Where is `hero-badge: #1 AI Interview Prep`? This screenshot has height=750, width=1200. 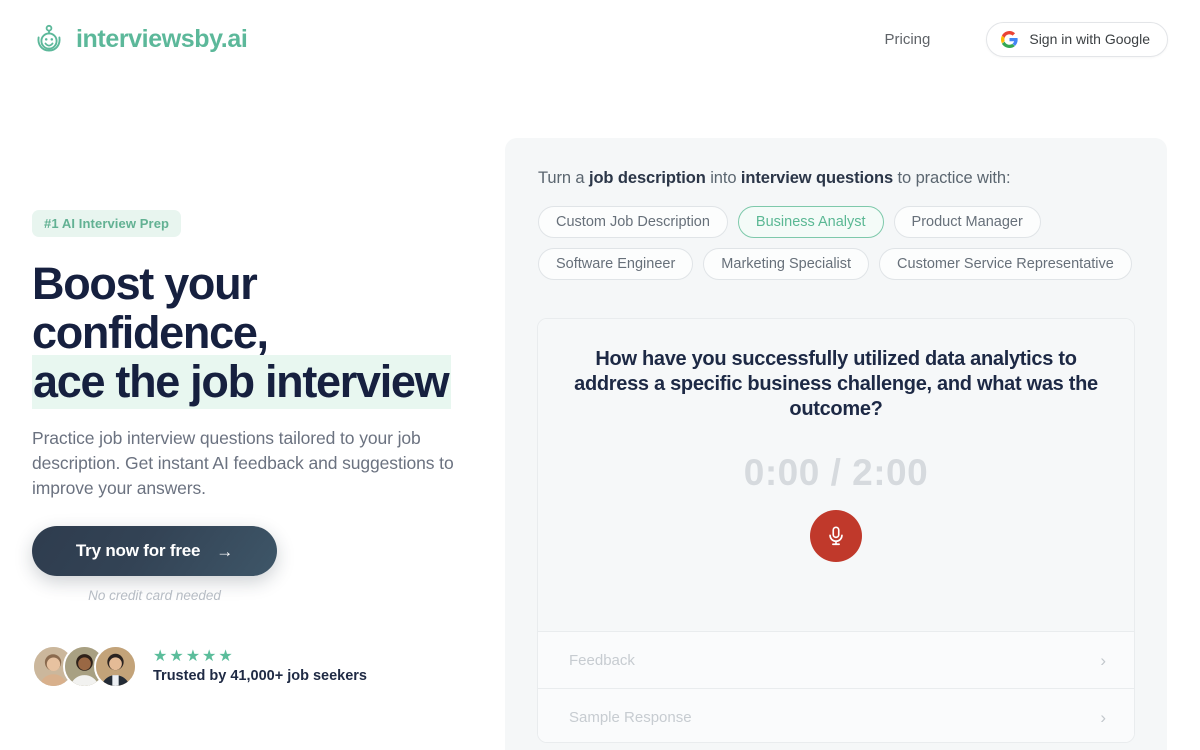
hero-badge: #1 AI Interview Prep is located at coordinates (107, 223).